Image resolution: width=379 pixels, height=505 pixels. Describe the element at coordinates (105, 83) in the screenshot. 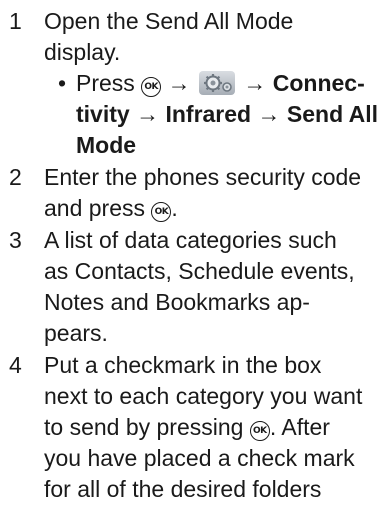

I see `press-label: Press` at that location.